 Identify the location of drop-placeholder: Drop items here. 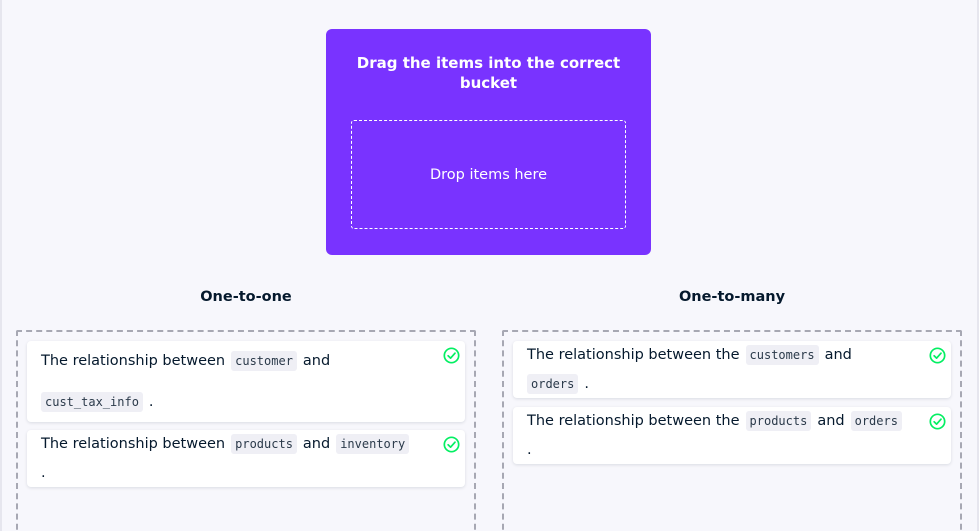
(488, 174).